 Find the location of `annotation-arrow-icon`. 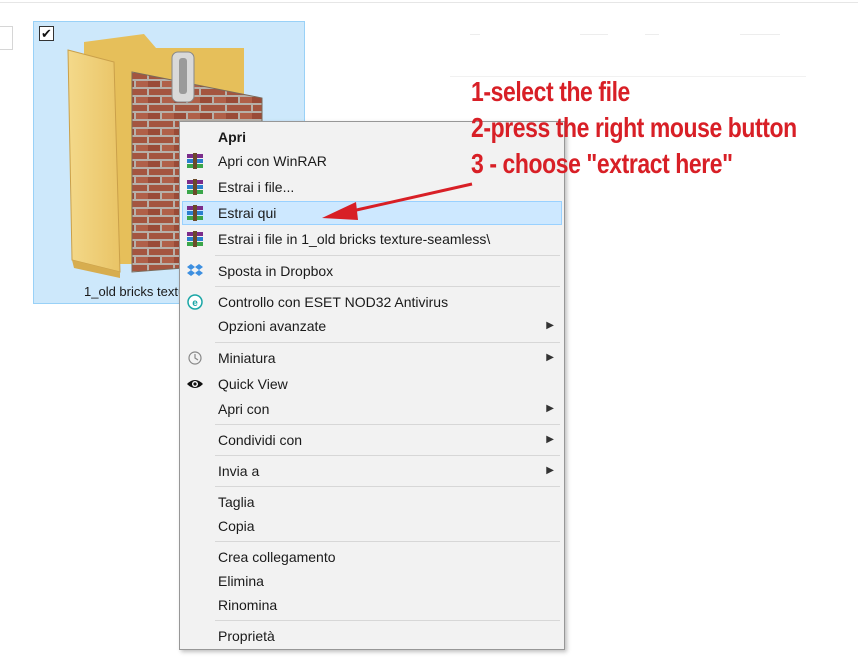

annotation-arrow-icon is located at coordinates (397, 201).